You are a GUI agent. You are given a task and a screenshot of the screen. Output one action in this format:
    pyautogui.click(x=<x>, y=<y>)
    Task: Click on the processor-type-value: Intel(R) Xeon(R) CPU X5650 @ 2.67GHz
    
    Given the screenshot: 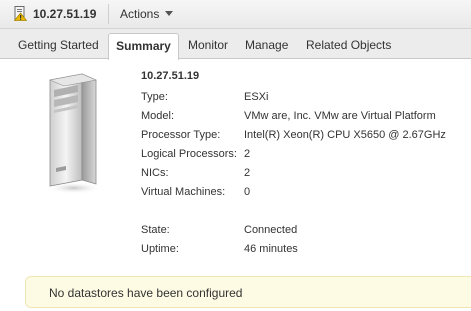 What is the action you would take?
    pyautogui.click(x=345, y=135)
    